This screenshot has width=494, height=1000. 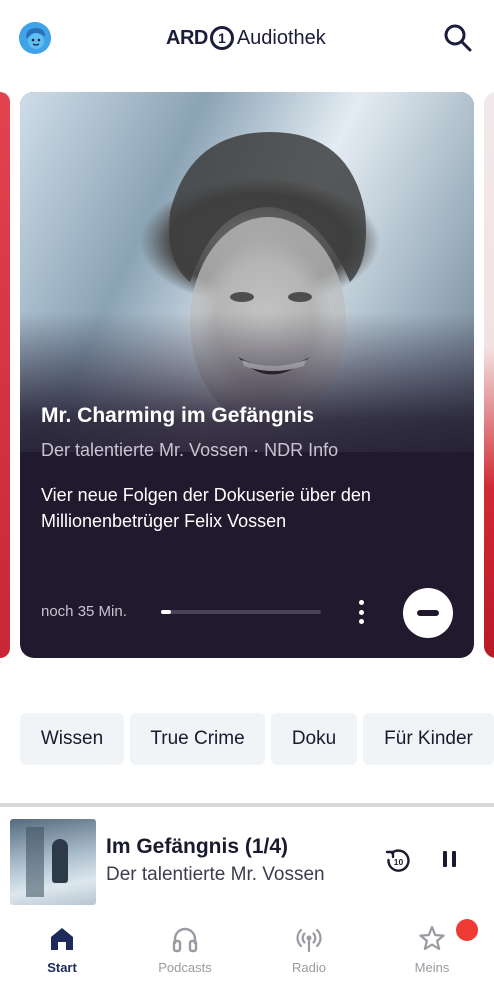 What do you see at coordinates (187, 37) in the screenshot?
I see `logo-ard-text: ARD` at bounding box center [187, 37].